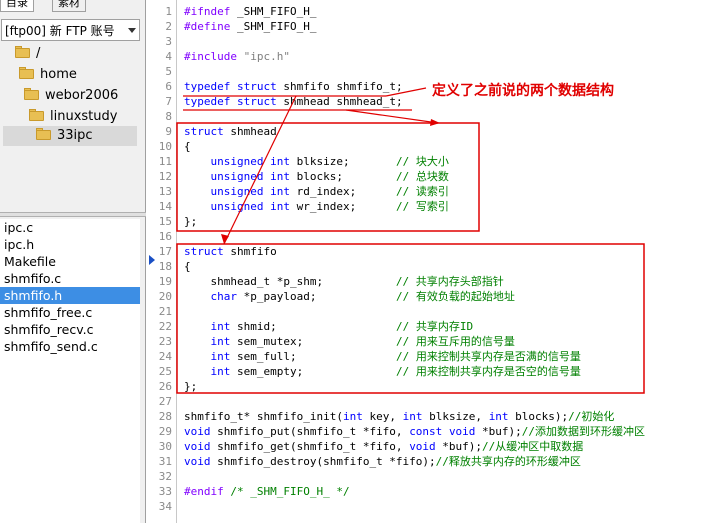 This screenshot has height=523, width=714. I want to click on file-item: Makefile, so click(70, 261).